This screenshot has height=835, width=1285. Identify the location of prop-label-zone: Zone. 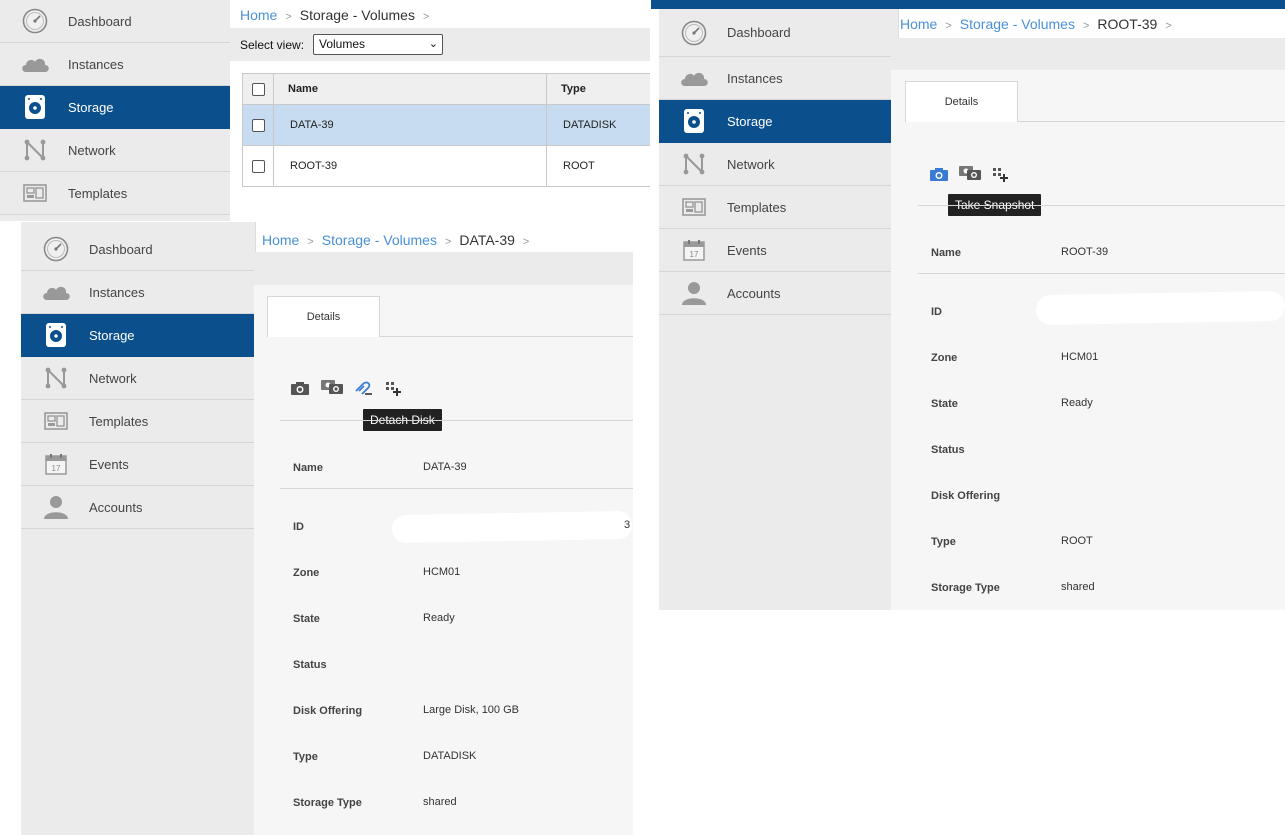
(944, 358).